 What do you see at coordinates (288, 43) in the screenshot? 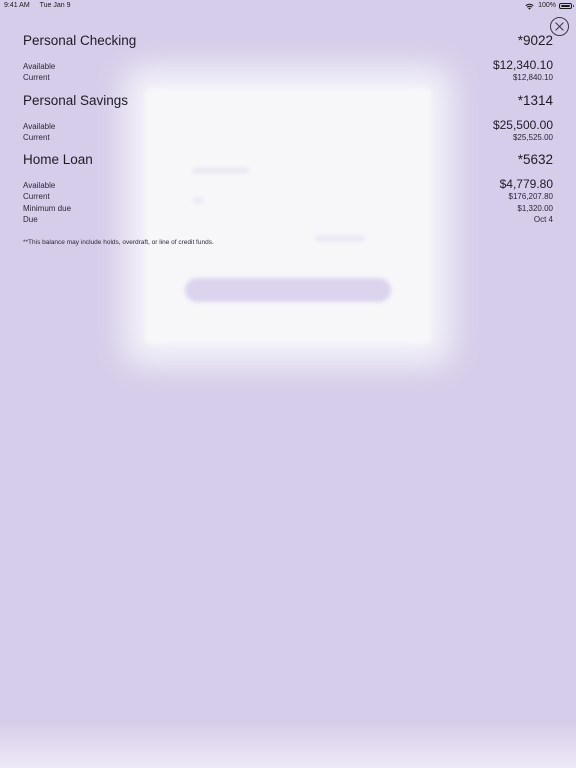
I see `account-header: Personal Checking *9022` at bounding box center [288, 43].